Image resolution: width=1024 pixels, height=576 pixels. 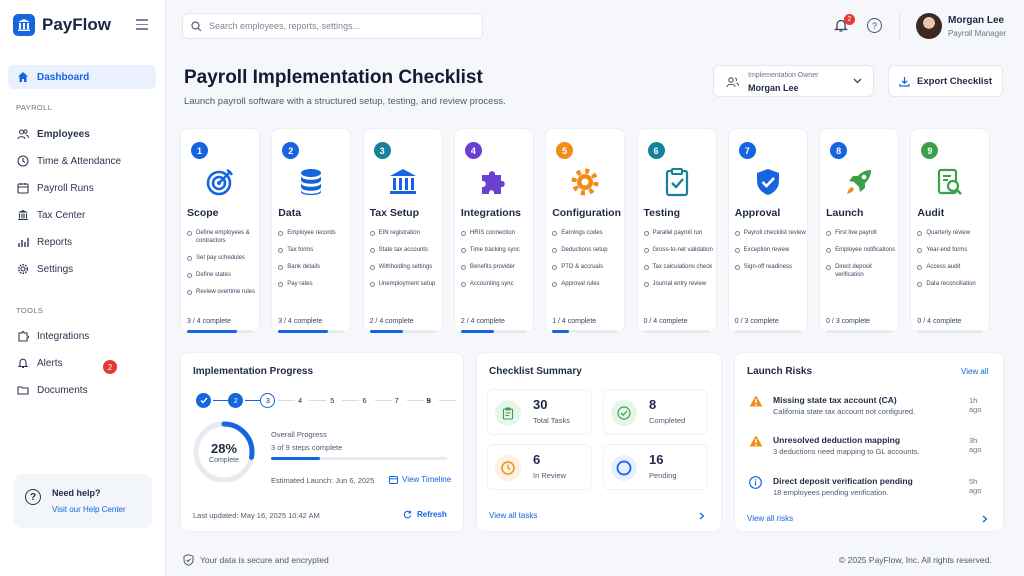 I want to click on checklist-item: Bank details, so click(x=314, y=267).